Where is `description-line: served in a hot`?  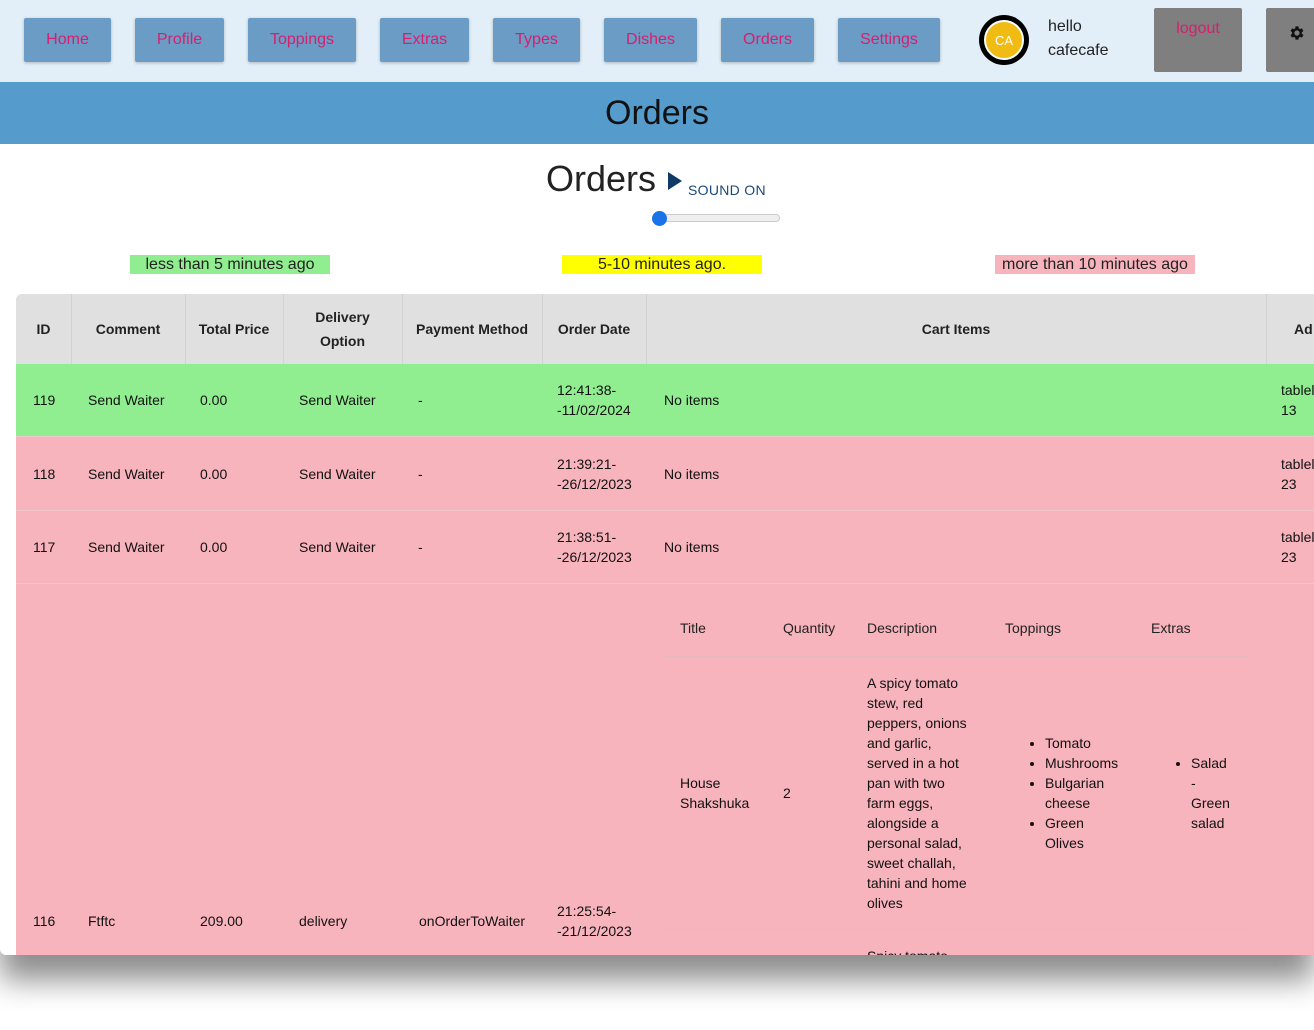
description-line: served in a hot is located at coordinates (913, 763).